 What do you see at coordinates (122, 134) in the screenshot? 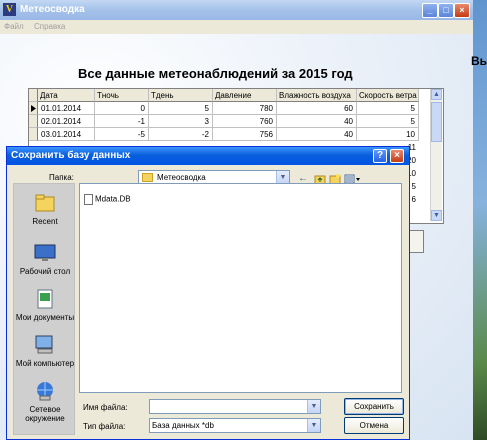
I see `grid-cell: -5` at bounding box center [122, 134].